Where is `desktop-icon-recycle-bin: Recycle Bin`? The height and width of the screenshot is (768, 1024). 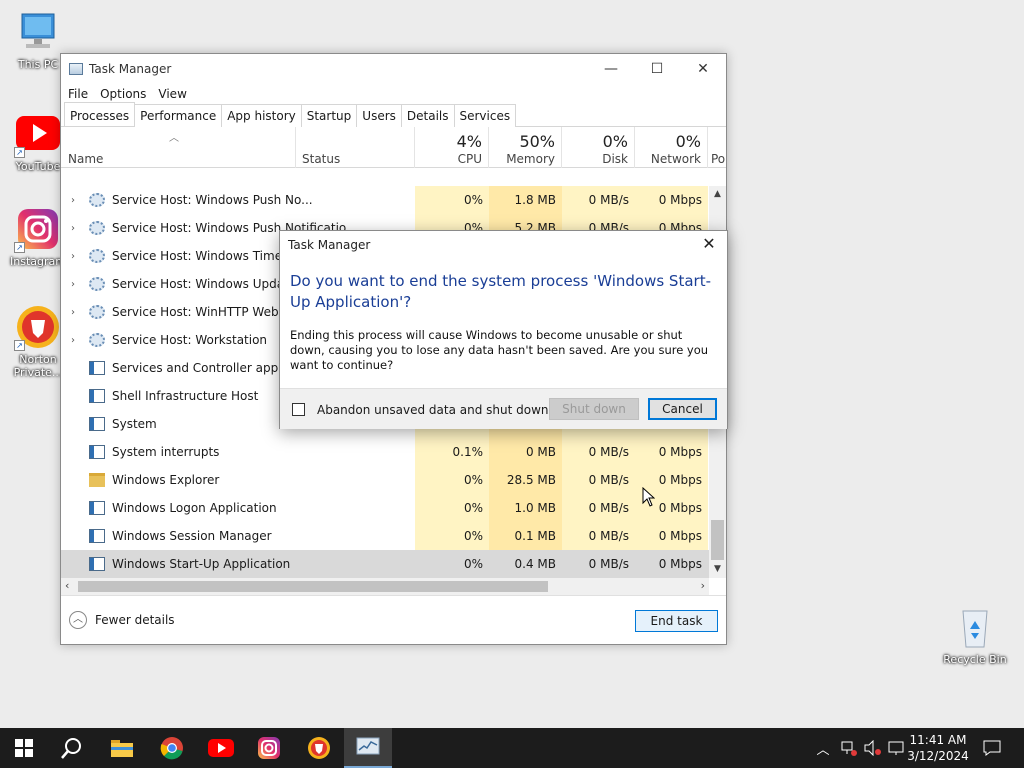 desktop-icon-recycle-bin: Recycle Bin is located at coordinates (975, 634).